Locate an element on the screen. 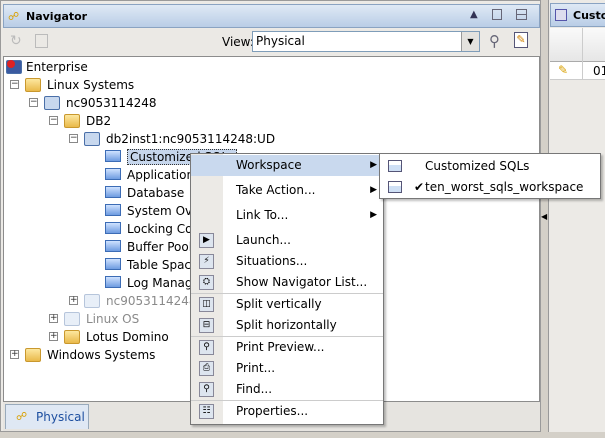 The image size is (605, 438). menu-item-workspace: Workspace ▶ is located at coordinates (287, 165).